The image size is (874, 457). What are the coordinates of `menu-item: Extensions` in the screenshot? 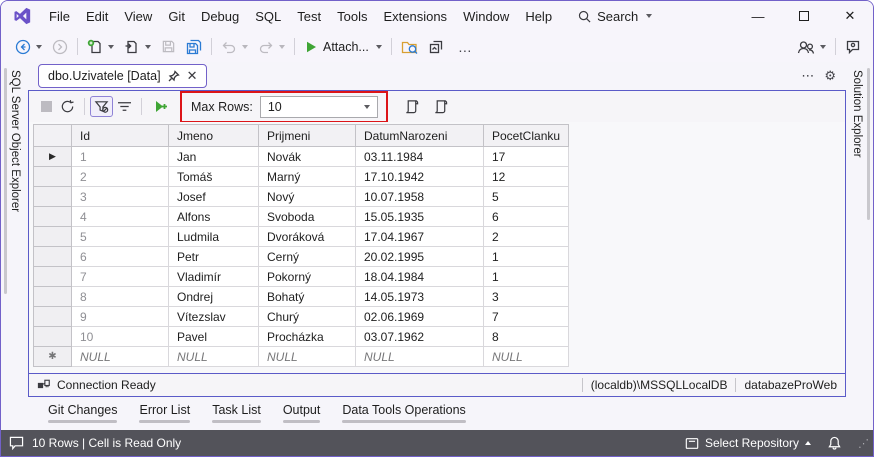 It's located at (415, 16).